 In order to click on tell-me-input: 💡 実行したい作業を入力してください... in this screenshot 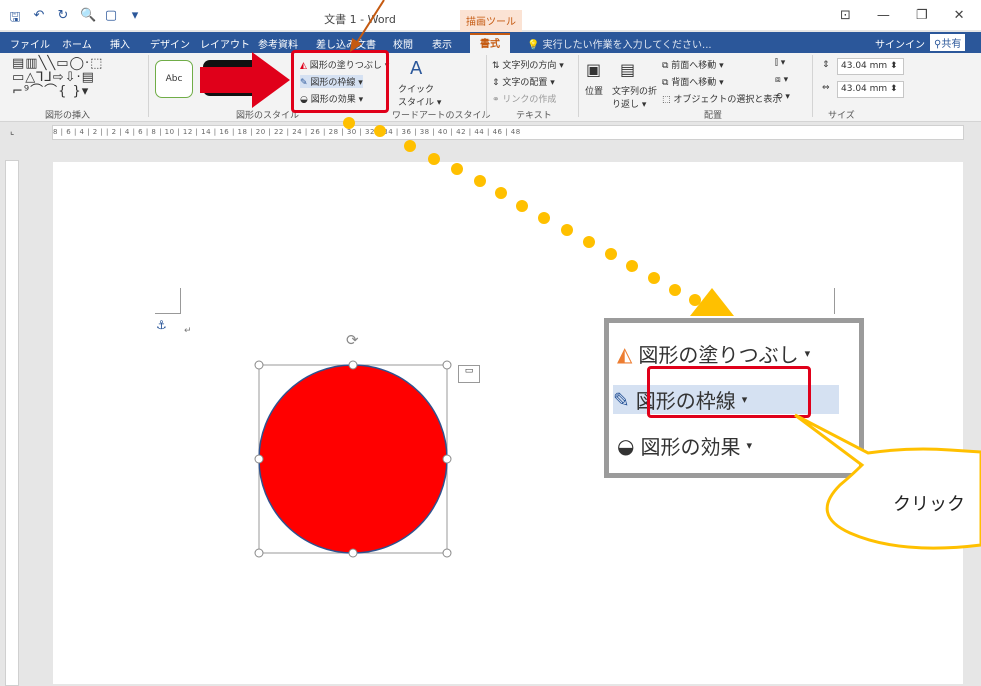, I will do `click(619, 43)`.